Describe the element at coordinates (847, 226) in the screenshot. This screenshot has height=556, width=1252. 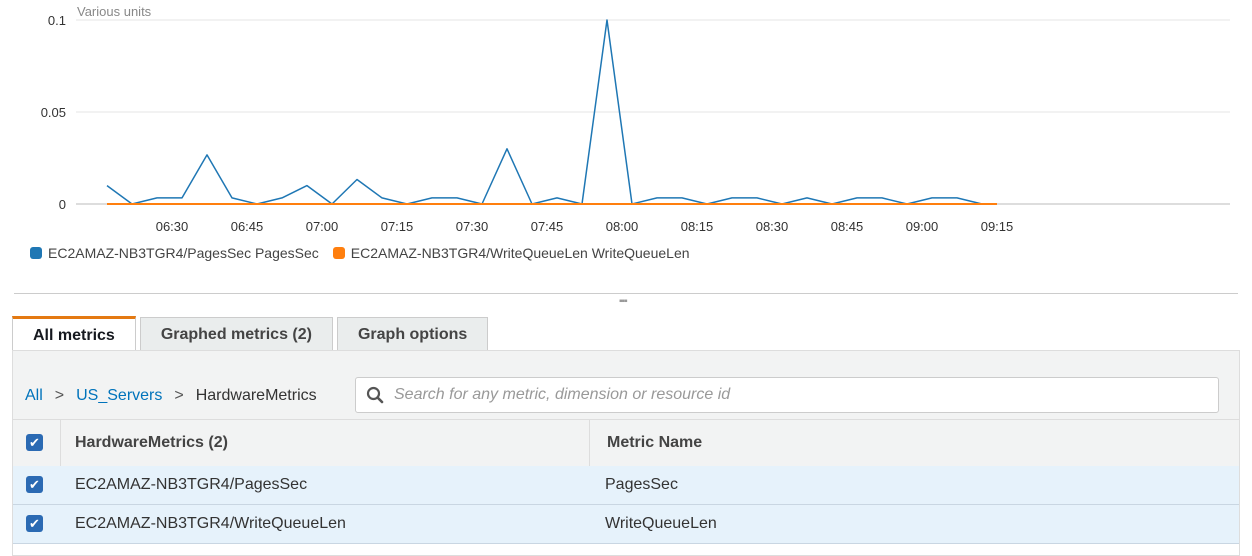
I see `x-tick-label: 08:45` at that location.